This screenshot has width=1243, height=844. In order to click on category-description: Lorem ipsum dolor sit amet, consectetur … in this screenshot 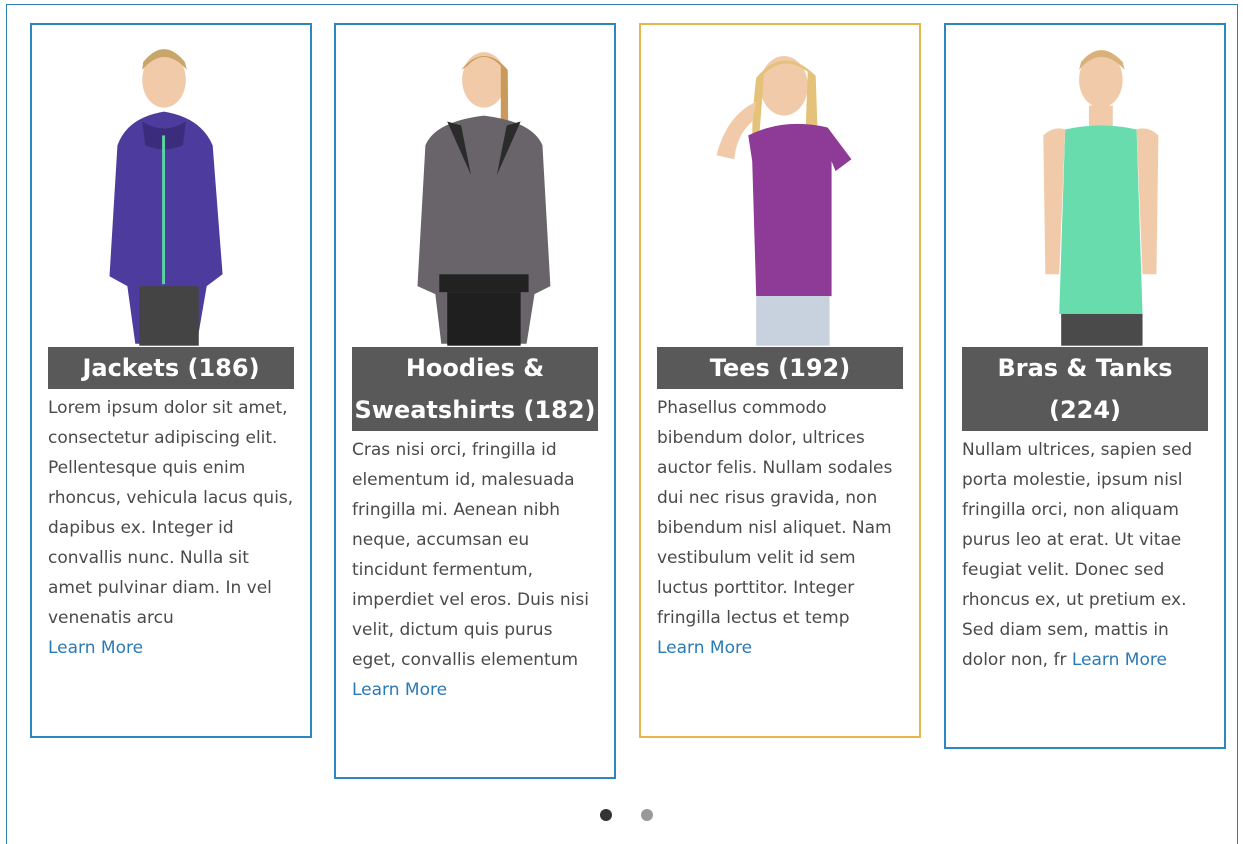, I will do `click(171, 528)`.